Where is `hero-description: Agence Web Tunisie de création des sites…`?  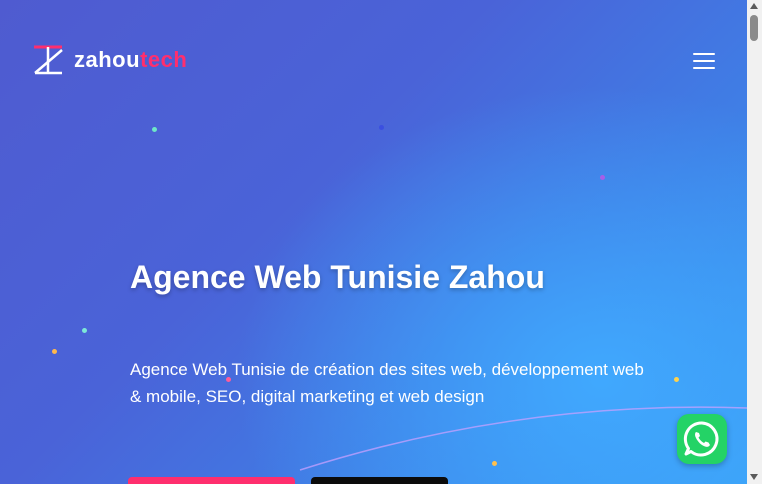
hero-description: Agence Web Tunisie de création des sites… is located at coordinates (387, 383).